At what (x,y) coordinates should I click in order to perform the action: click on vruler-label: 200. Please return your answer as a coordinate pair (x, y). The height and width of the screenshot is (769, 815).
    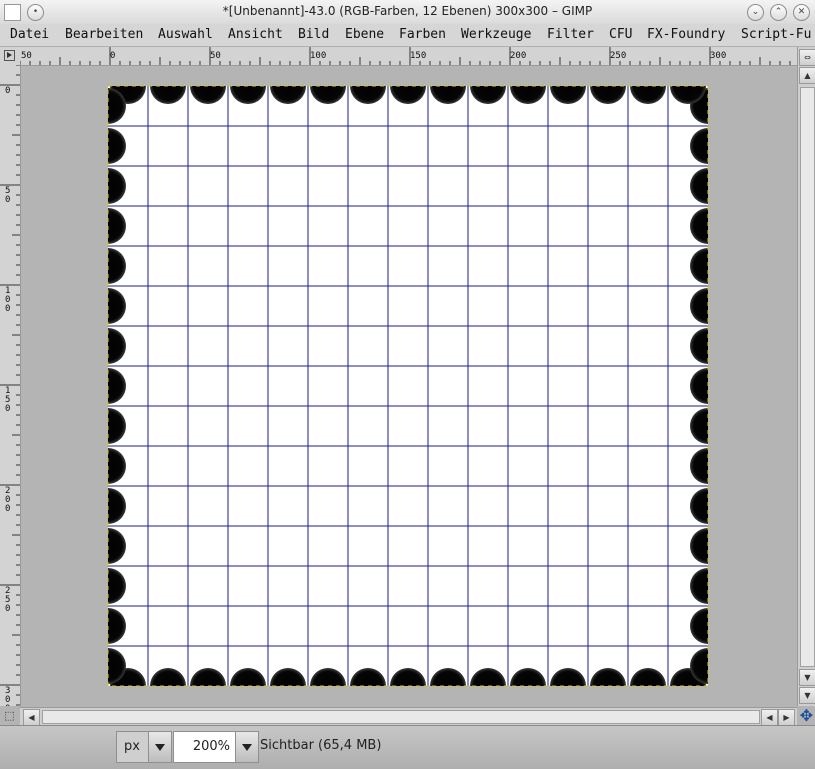
    Looking at the image, I should click on (8, 500).